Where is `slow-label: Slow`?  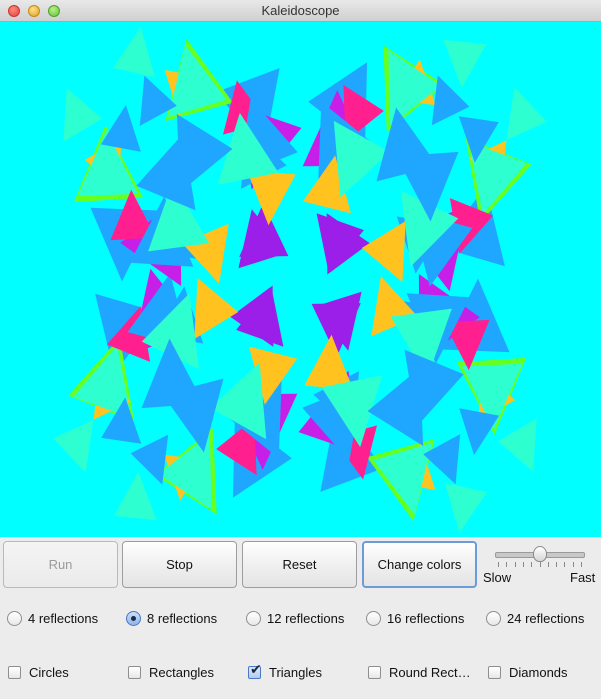 slow-label: Slow is located at coordinates (497, 577).